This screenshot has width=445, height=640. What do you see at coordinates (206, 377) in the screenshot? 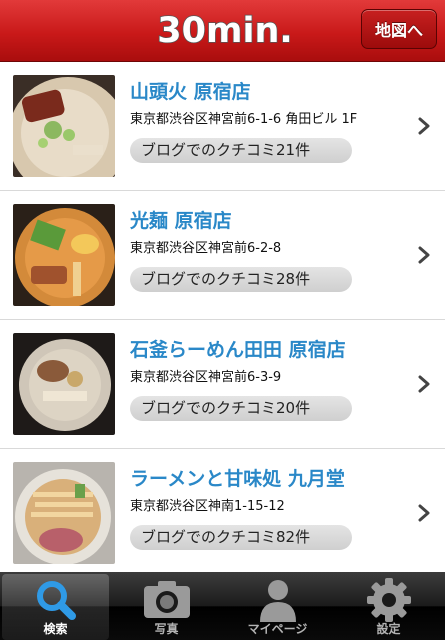
I see `shop-address: 東京都渋谷区神宮前6-3-9` at bounding box center [206, 377].